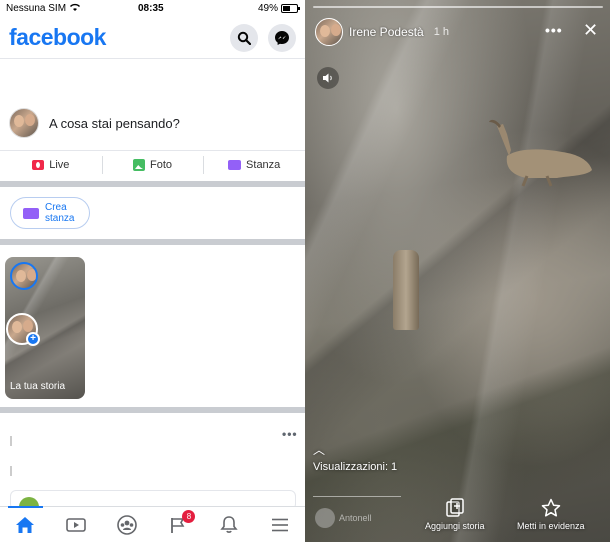 Image resolution: width=610 pixels, height=542 pixels. I want to click on story-progress-bar, so click(458, 7).